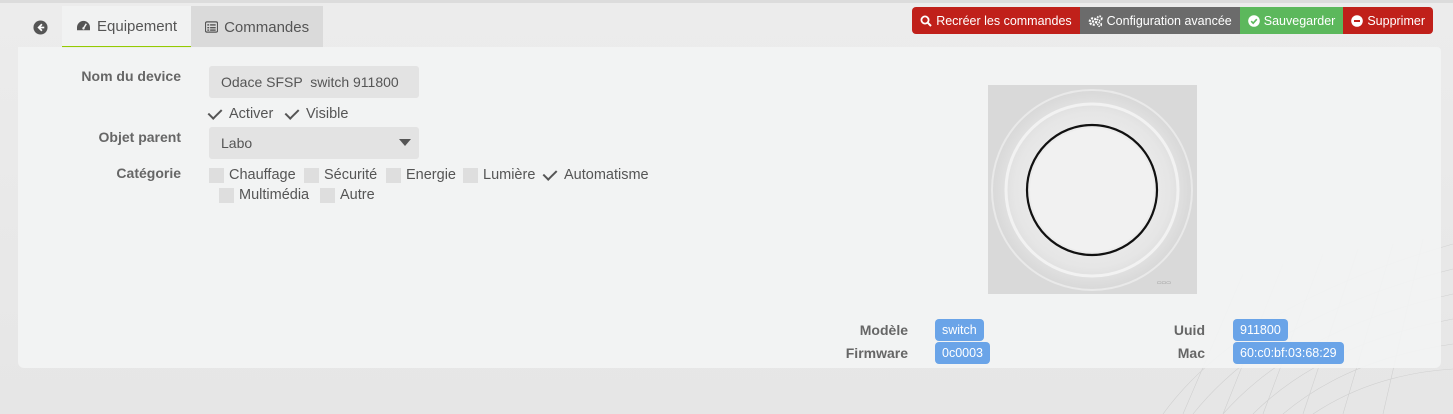 The height and width of the screenshot is (414, 1453). I want to click on minus-circle-icon, so click(1357, 20).